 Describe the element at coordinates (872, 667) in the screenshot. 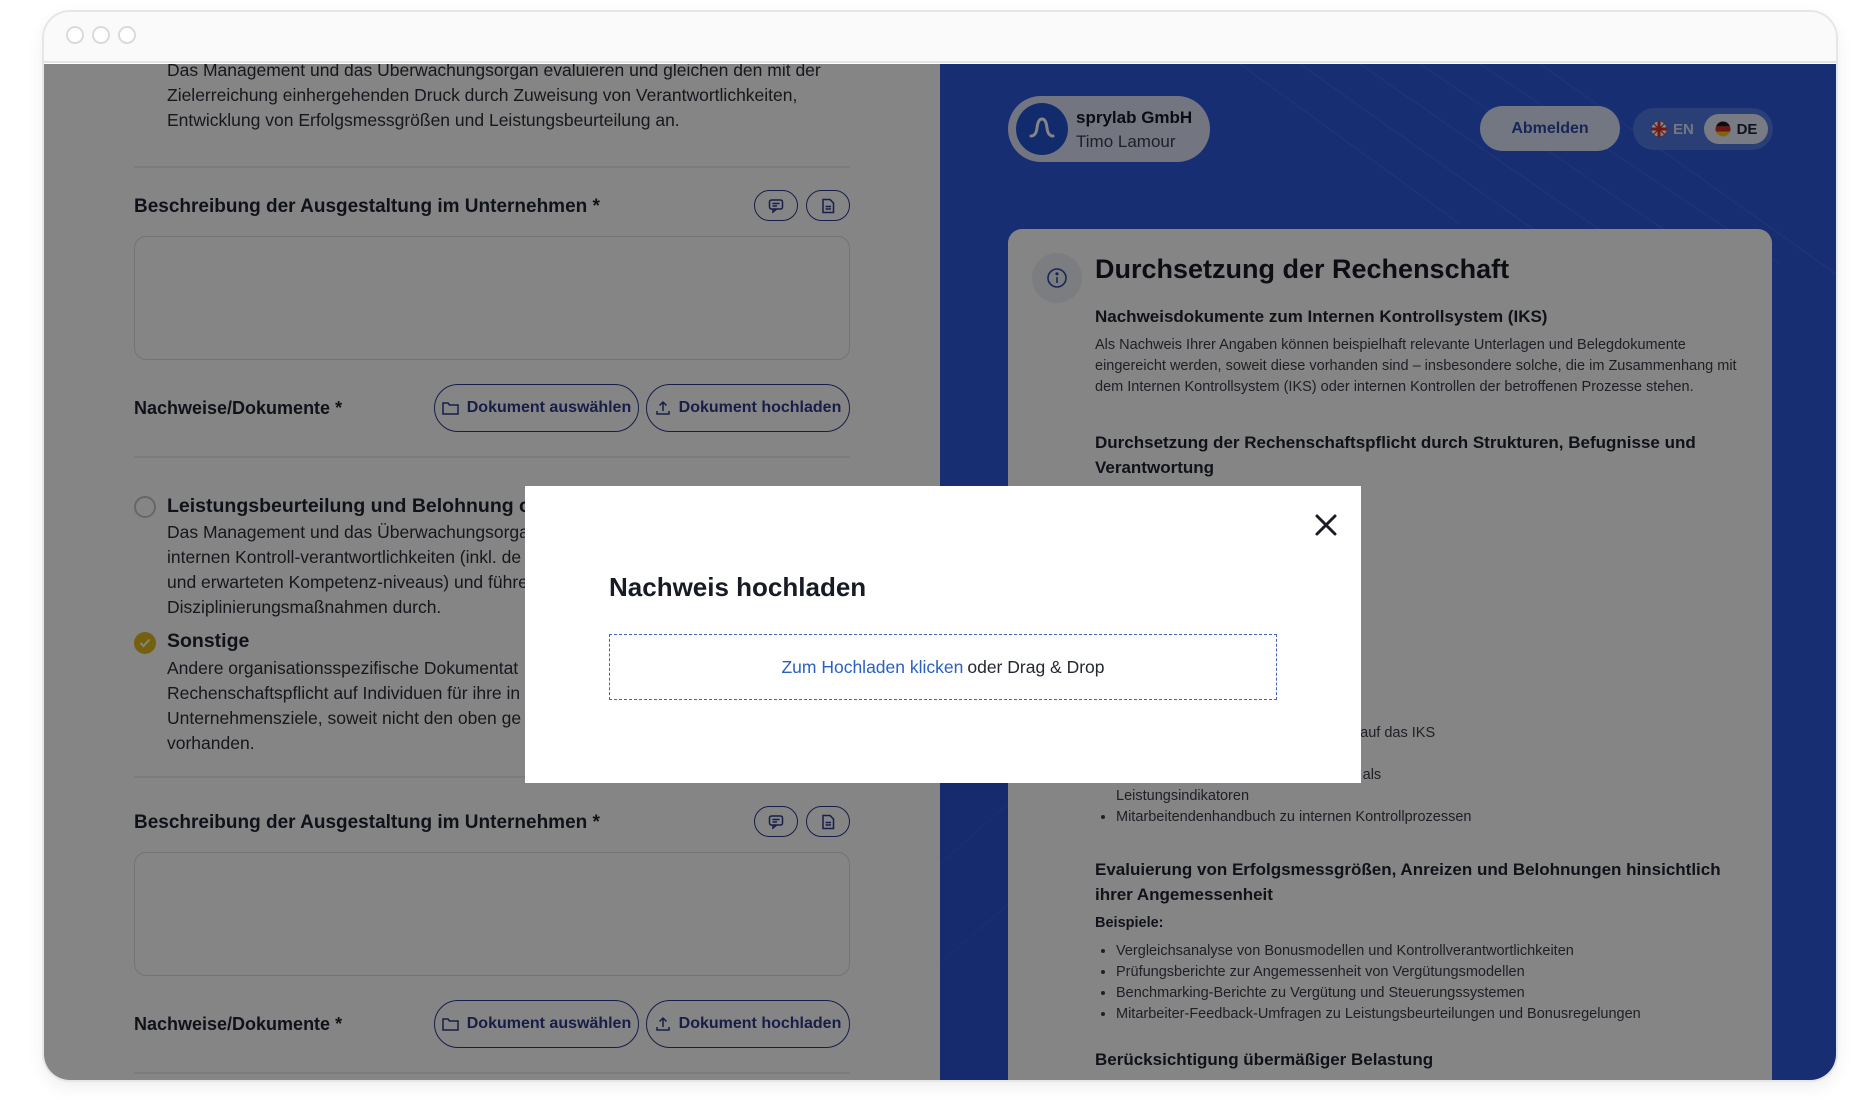

I see `click-to-upload-link: Zum Hochladen klicken` at that location.